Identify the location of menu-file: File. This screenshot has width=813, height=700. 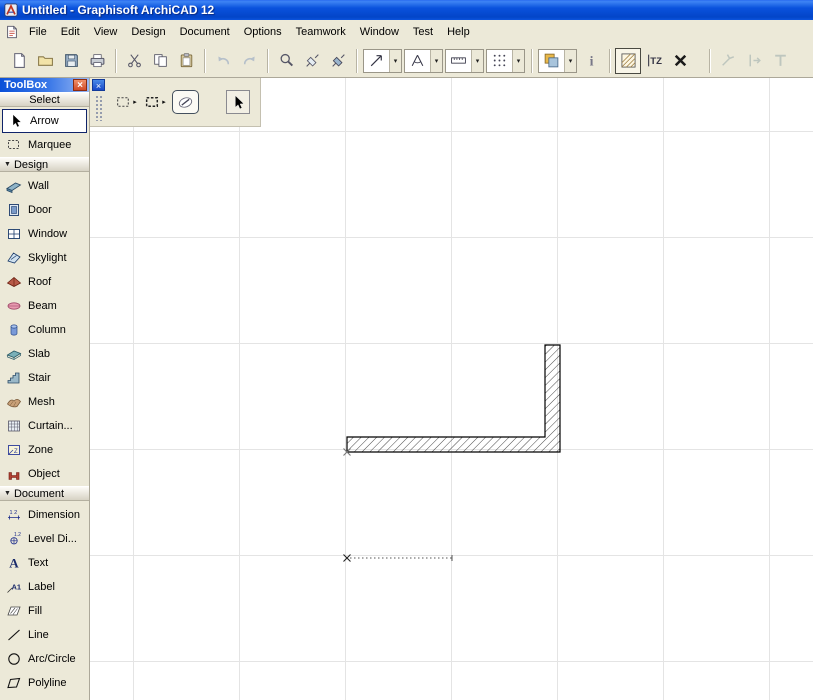
(38, 32).